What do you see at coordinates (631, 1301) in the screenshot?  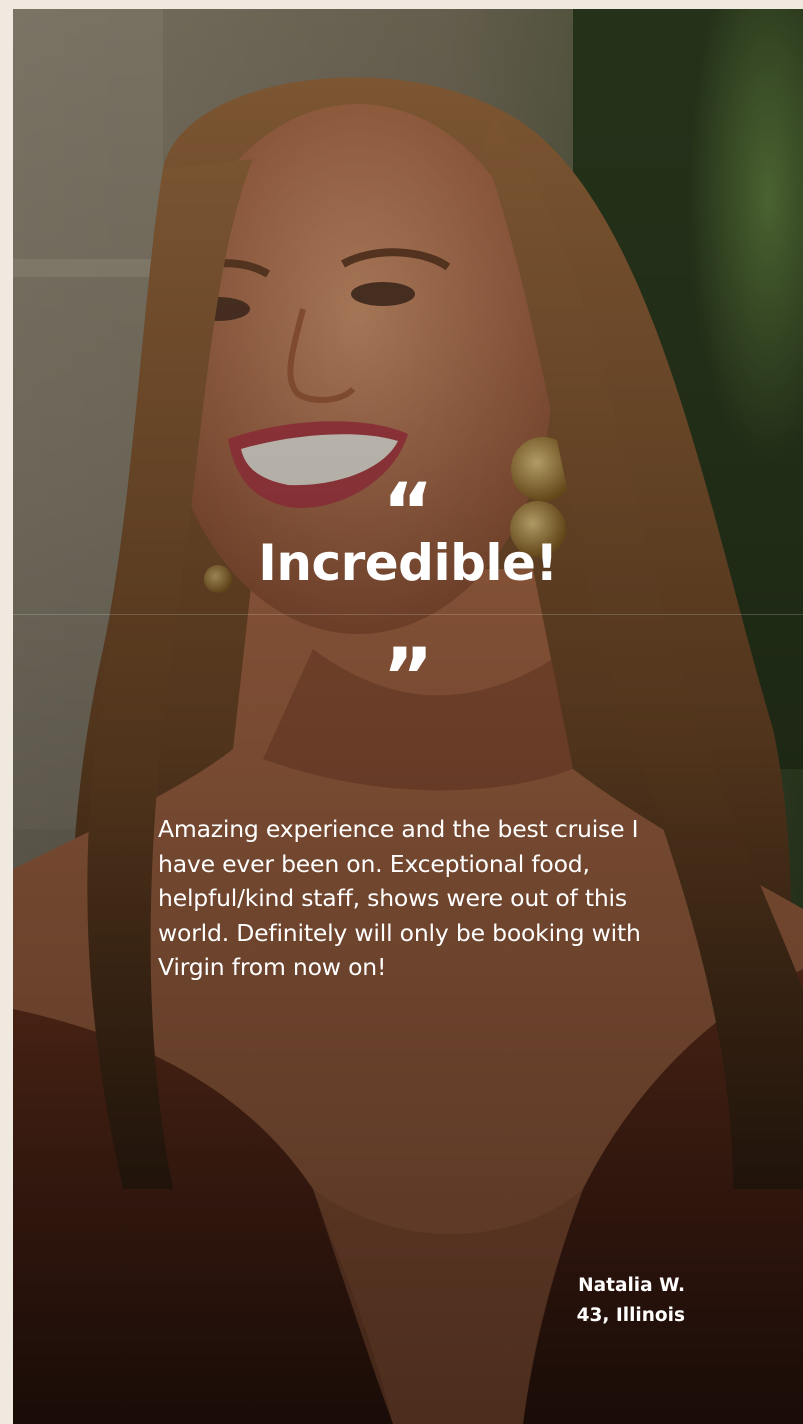 I see `testimonial-attribution: Natalia W. 43, Illinois` at bounding box center [631, 1301].